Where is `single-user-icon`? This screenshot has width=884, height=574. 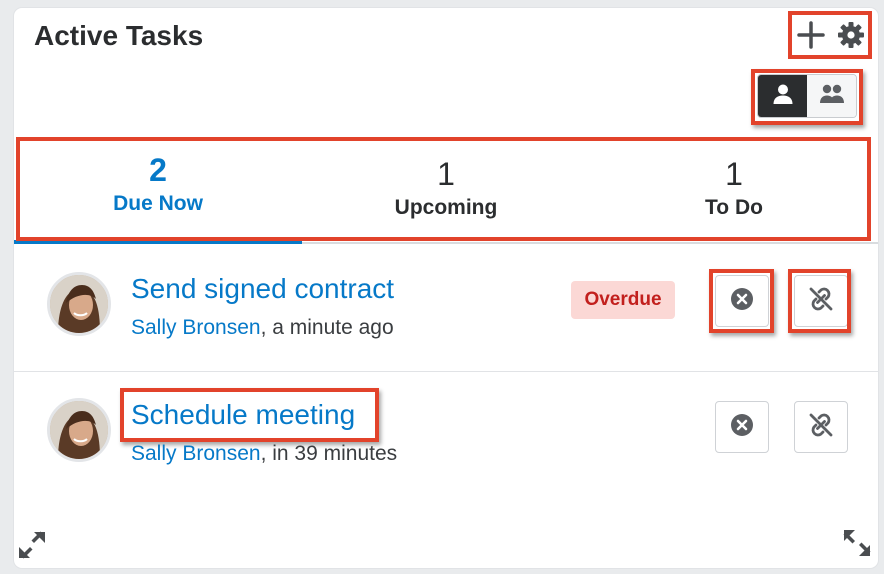
single-user-icon is located at coordinates (783, 96).